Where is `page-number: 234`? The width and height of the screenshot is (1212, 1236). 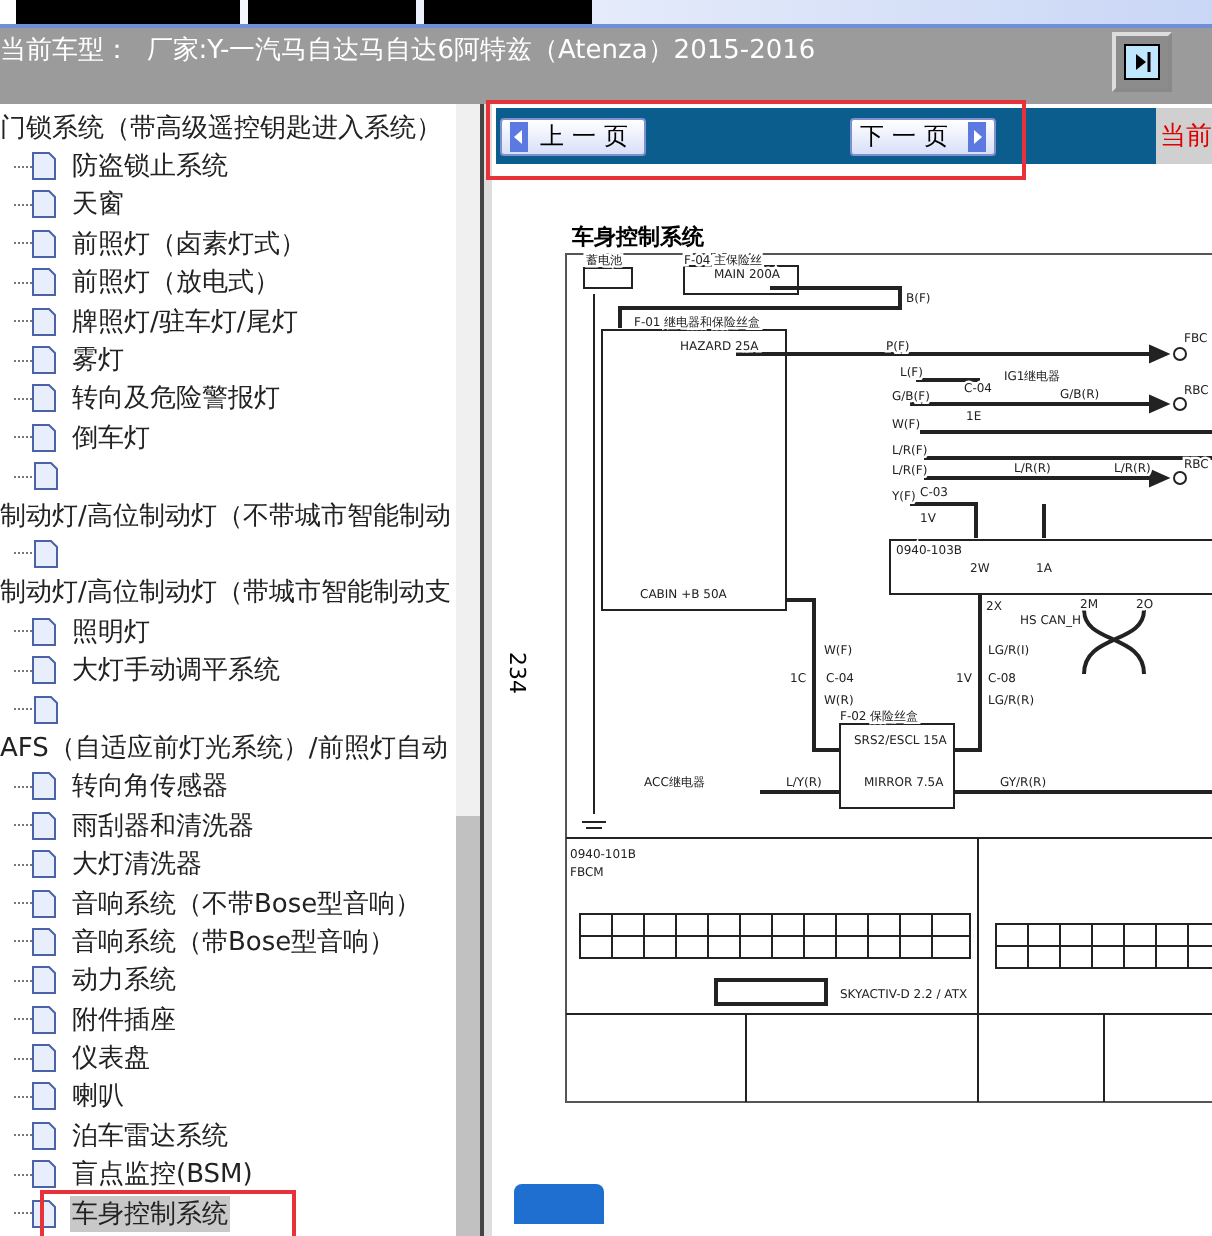
page-number: 234 is located at coordinates (517, 673).